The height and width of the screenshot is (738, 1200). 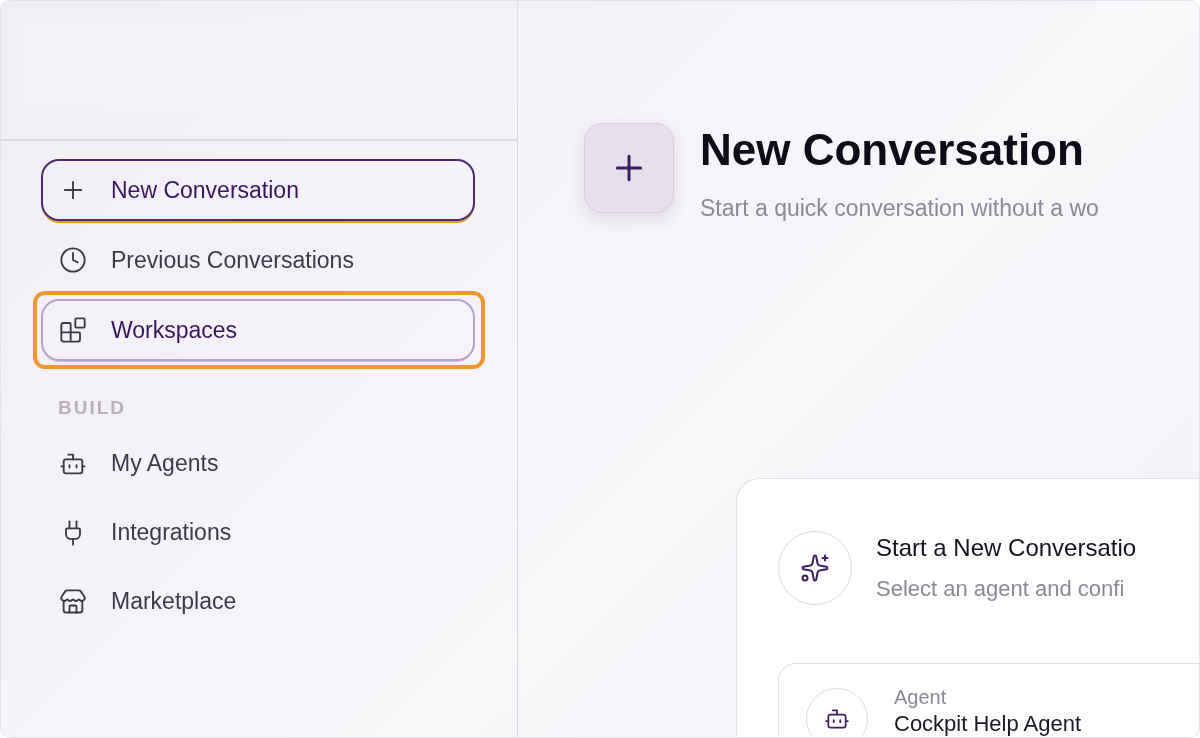 What do you see at coordinates (258, 190) in the screenshot?
I see `nav-item: New Conversation` at bounding box center [258, 190].